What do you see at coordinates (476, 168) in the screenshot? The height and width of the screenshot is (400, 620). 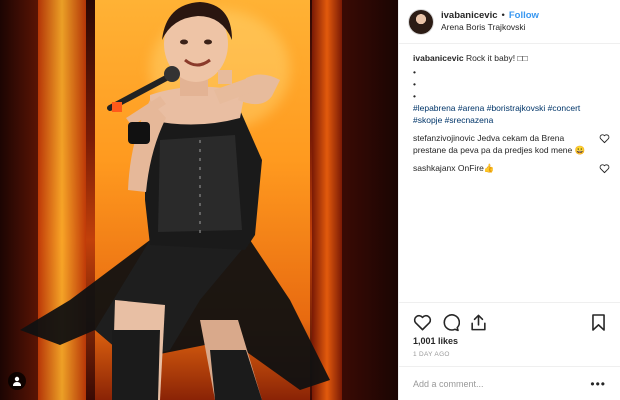 I see `comment-text: OnFire👍` at bounding box center [476, 168].